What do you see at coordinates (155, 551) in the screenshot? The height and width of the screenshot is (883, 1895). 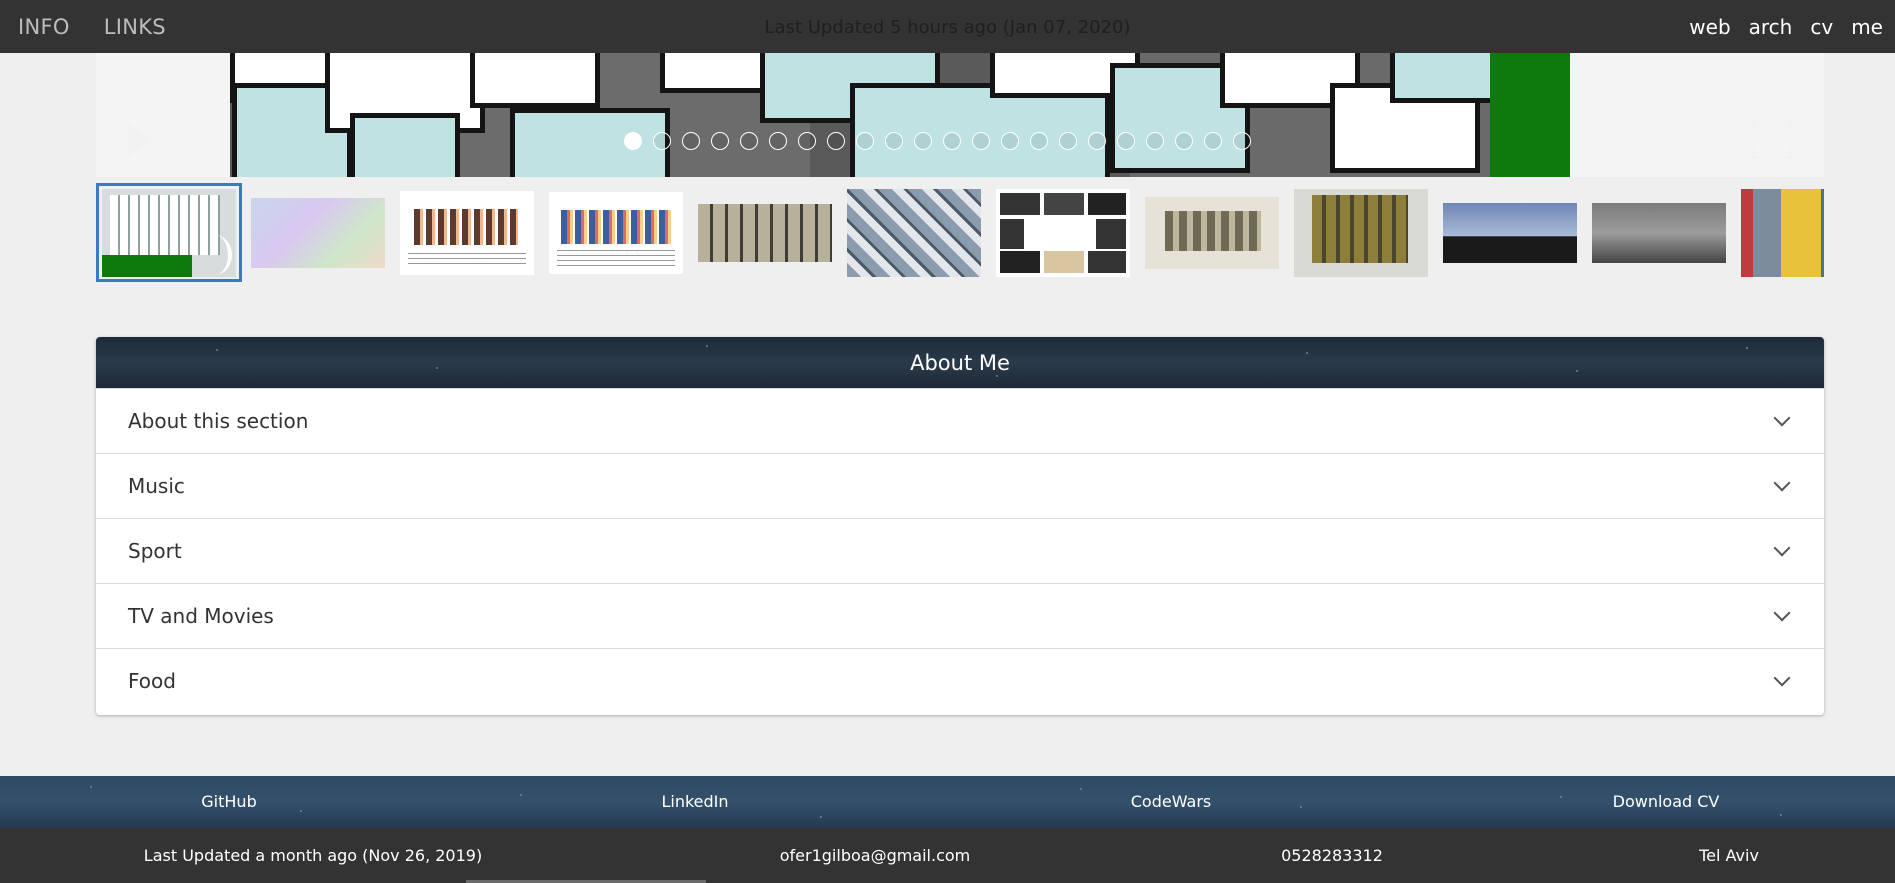 I see `accordion-item-label: Sport` at bounding box center [155, 551].